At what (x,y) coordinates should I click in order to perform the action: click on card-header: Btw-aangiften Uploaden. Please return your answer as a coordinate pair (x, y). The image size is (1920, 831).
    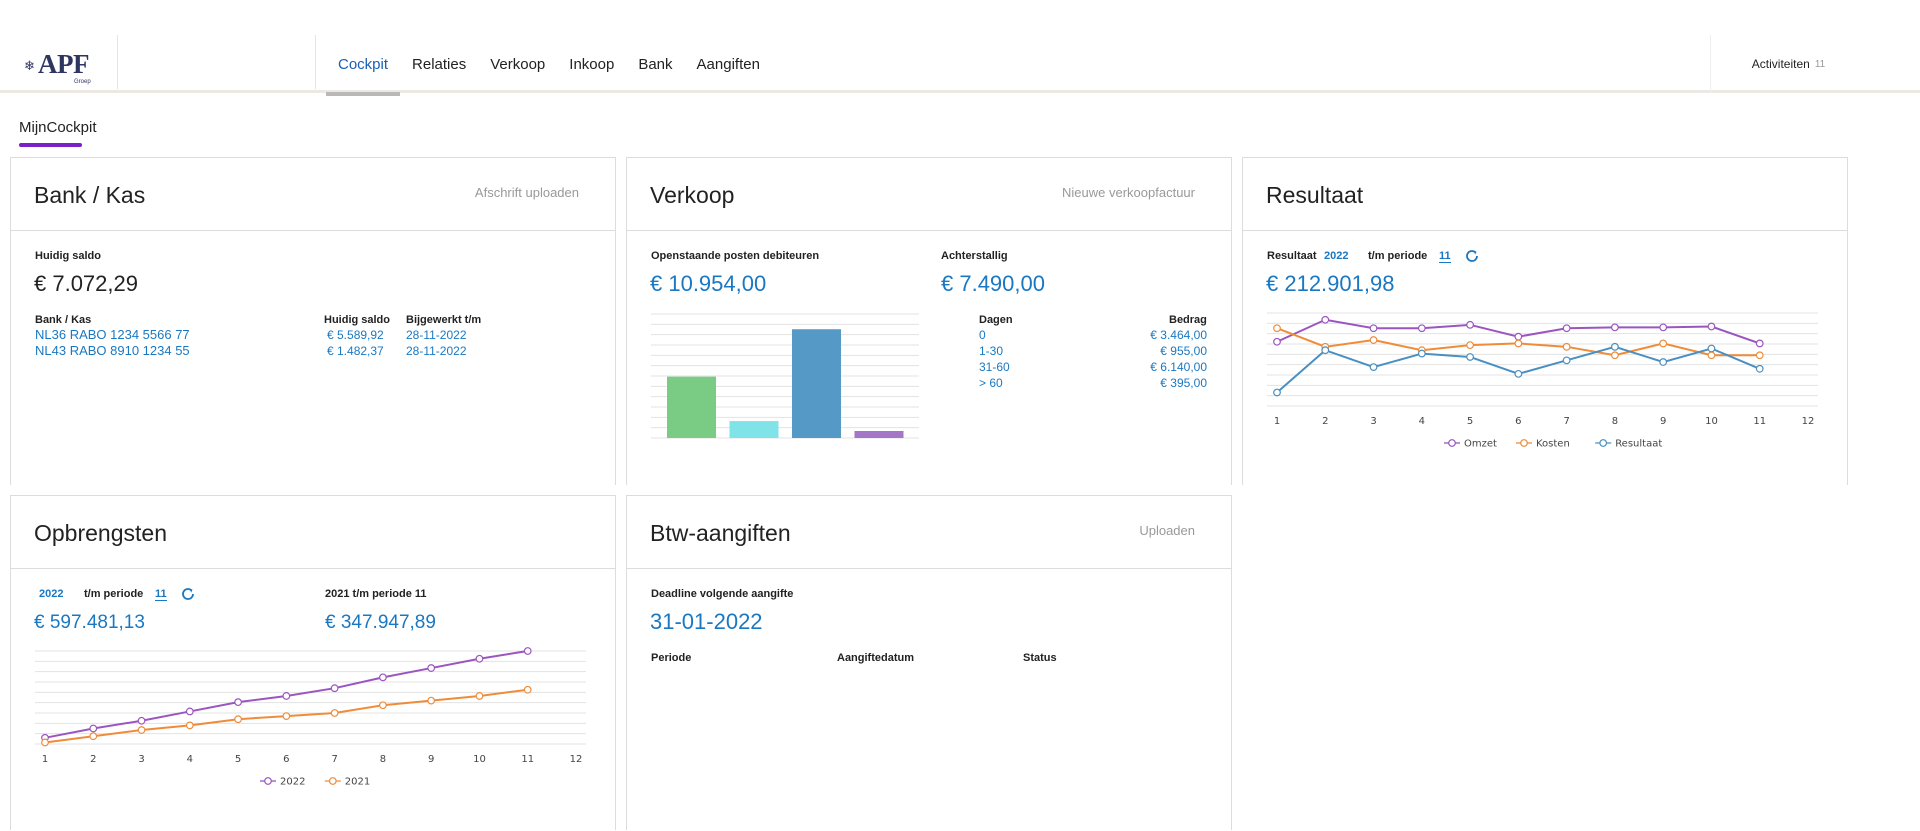
    Looking at the image, I should click on (929, 532).